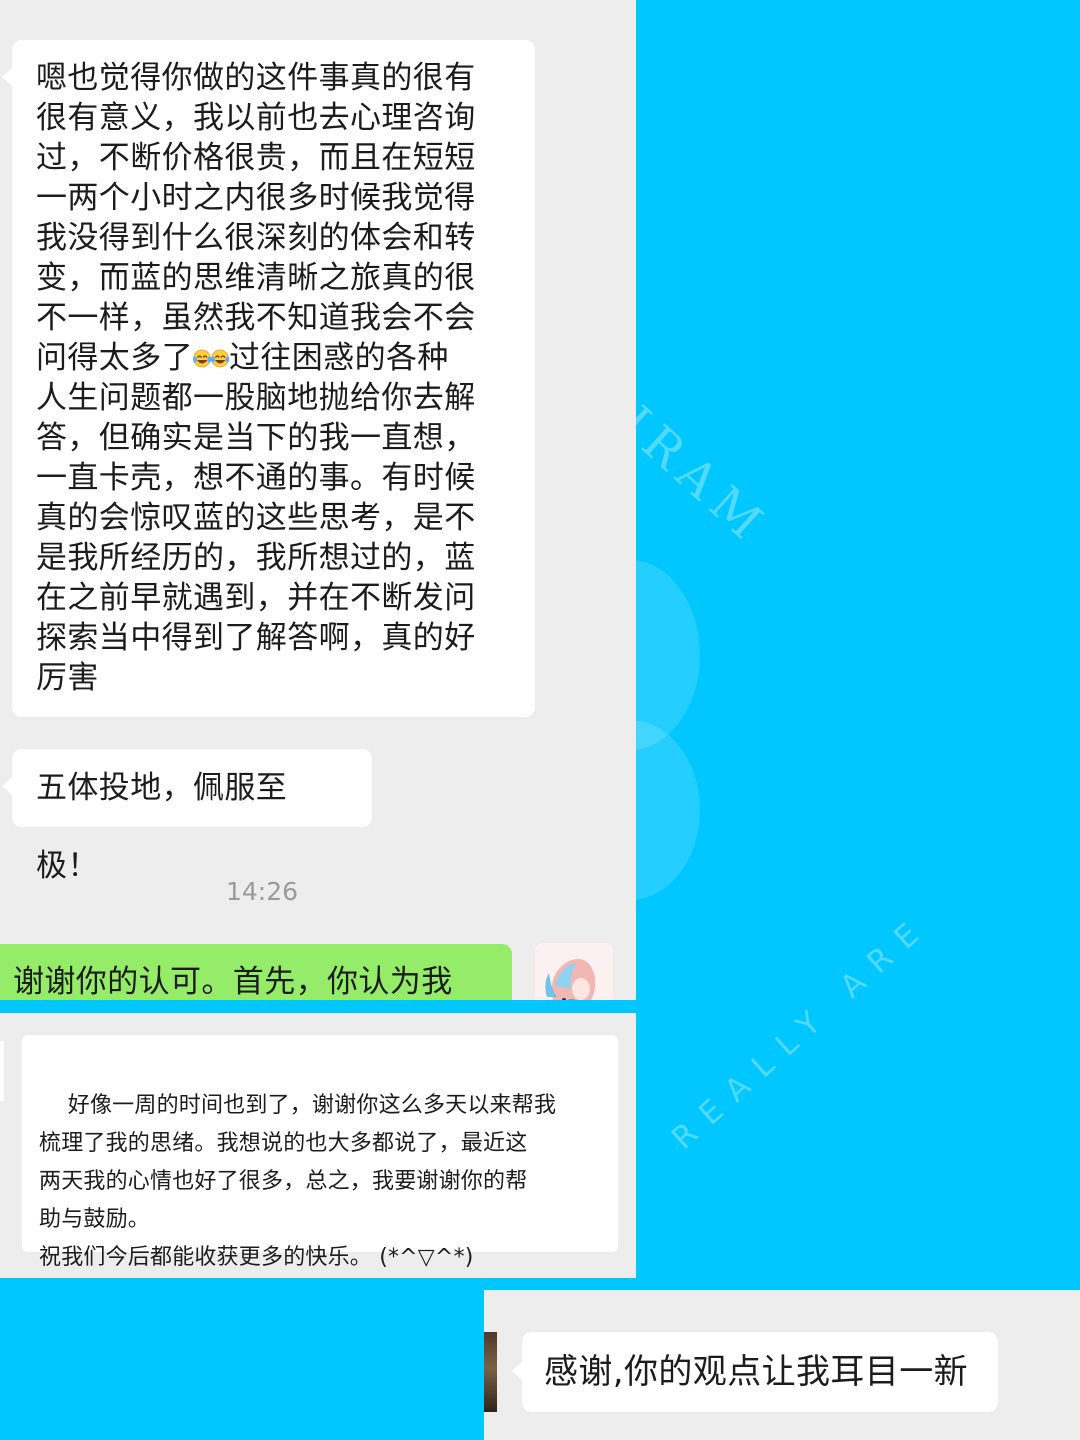 This screenshot has width=1080, height=1440. Describe the element at coordinates (162, 827) in the screenshot. I see `message-text: 五体投地，佩服至极！` at that location.